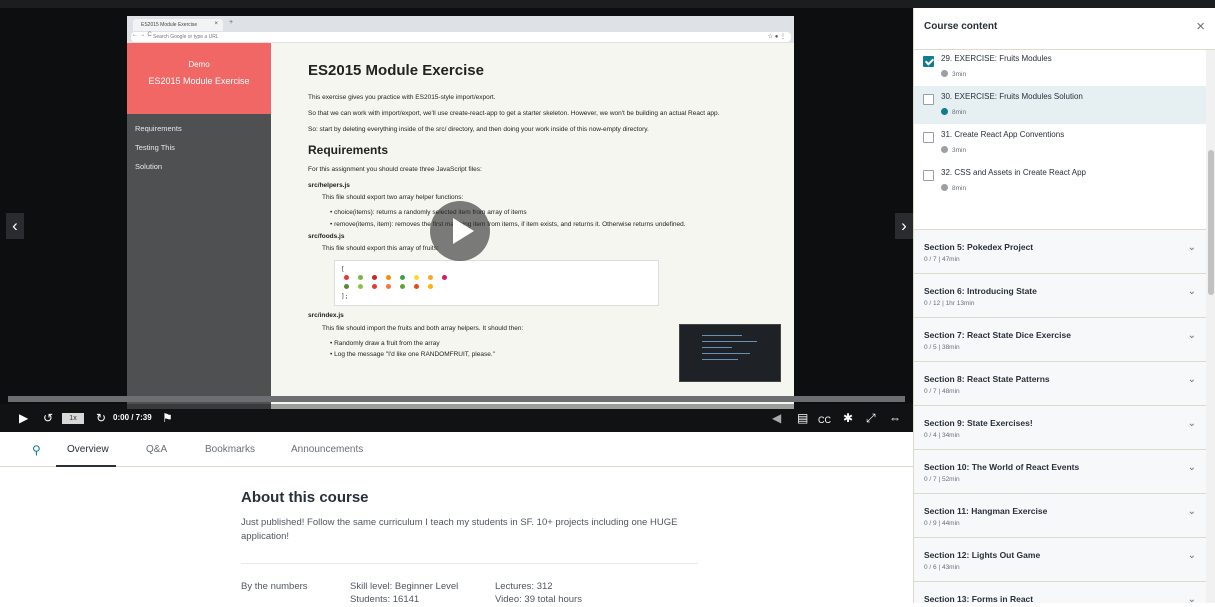 The width and height of the screenshot is (1215, 607). Describe the element at coordinates (199, 64) in the screenshot. I see `slide-sidebar-label: Demo` at that location.